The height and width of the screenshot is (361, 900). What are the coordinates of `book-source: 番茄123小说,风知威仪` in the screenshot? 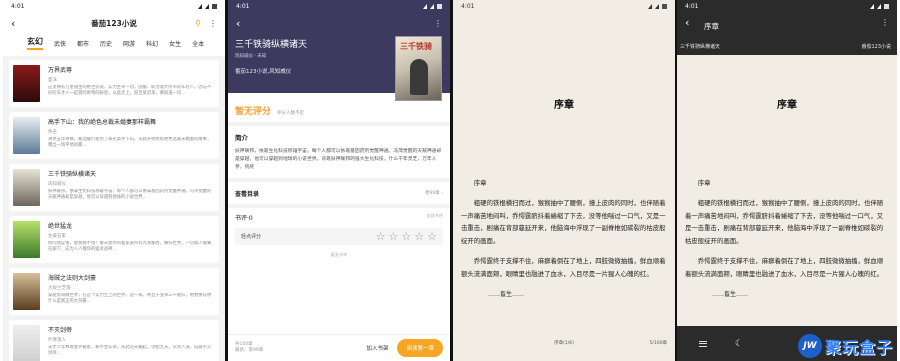 It's located at (263, 71).